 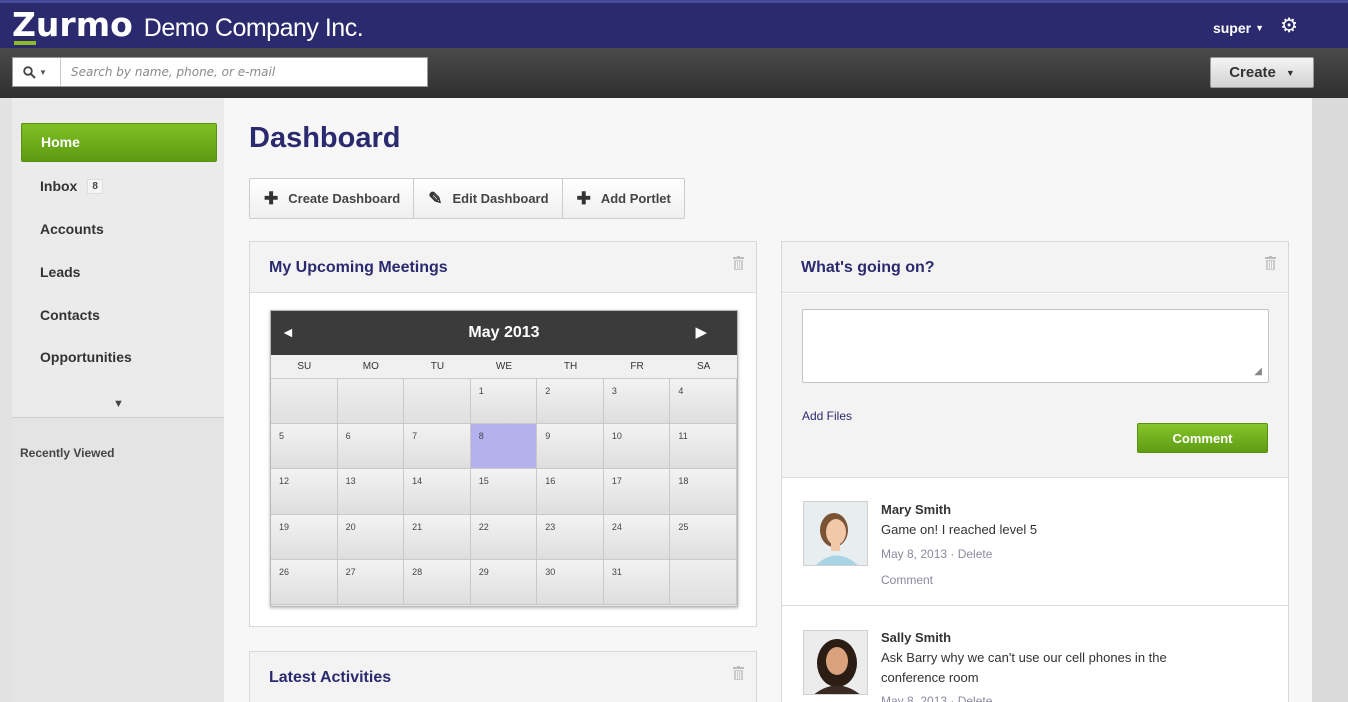 I want to click on calendar-day: 19, so click(x=304, y=537).